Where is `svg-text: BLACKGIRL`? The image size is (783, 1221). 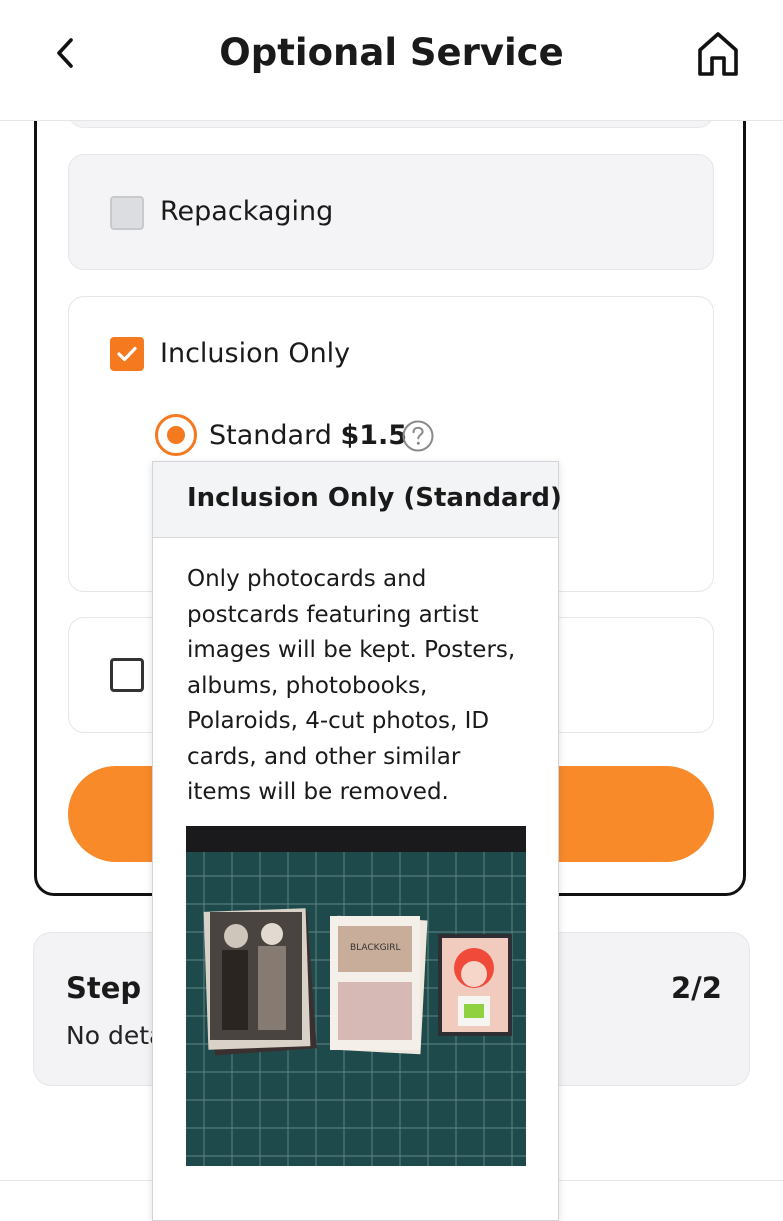
svg-text: BLACKGIRL is located at coordinates (375, 948).